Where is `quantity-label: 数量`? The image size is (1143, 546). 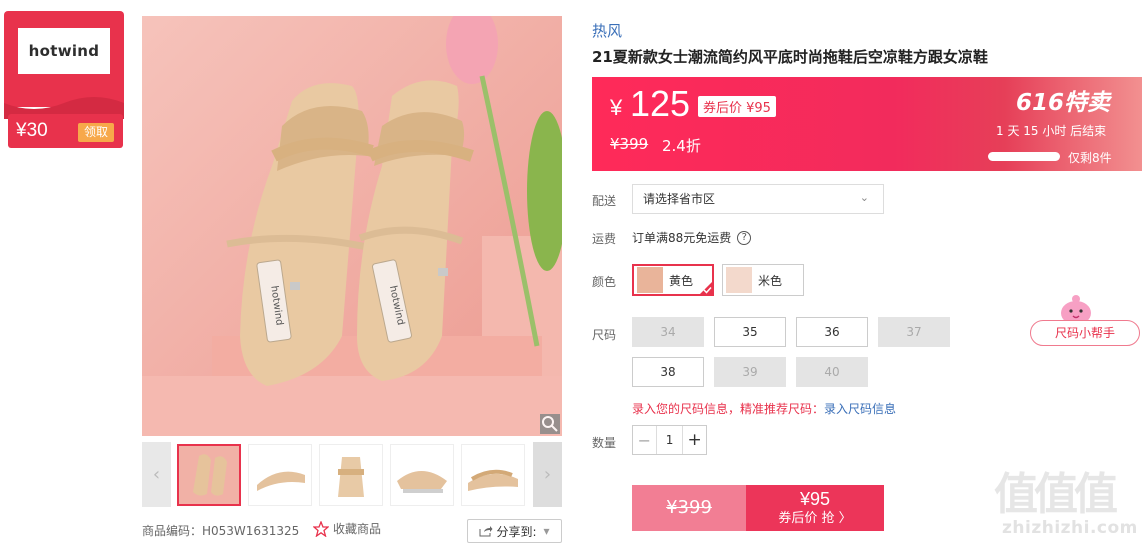 quantity-label: 数量 is located at coordinates (604, 443).